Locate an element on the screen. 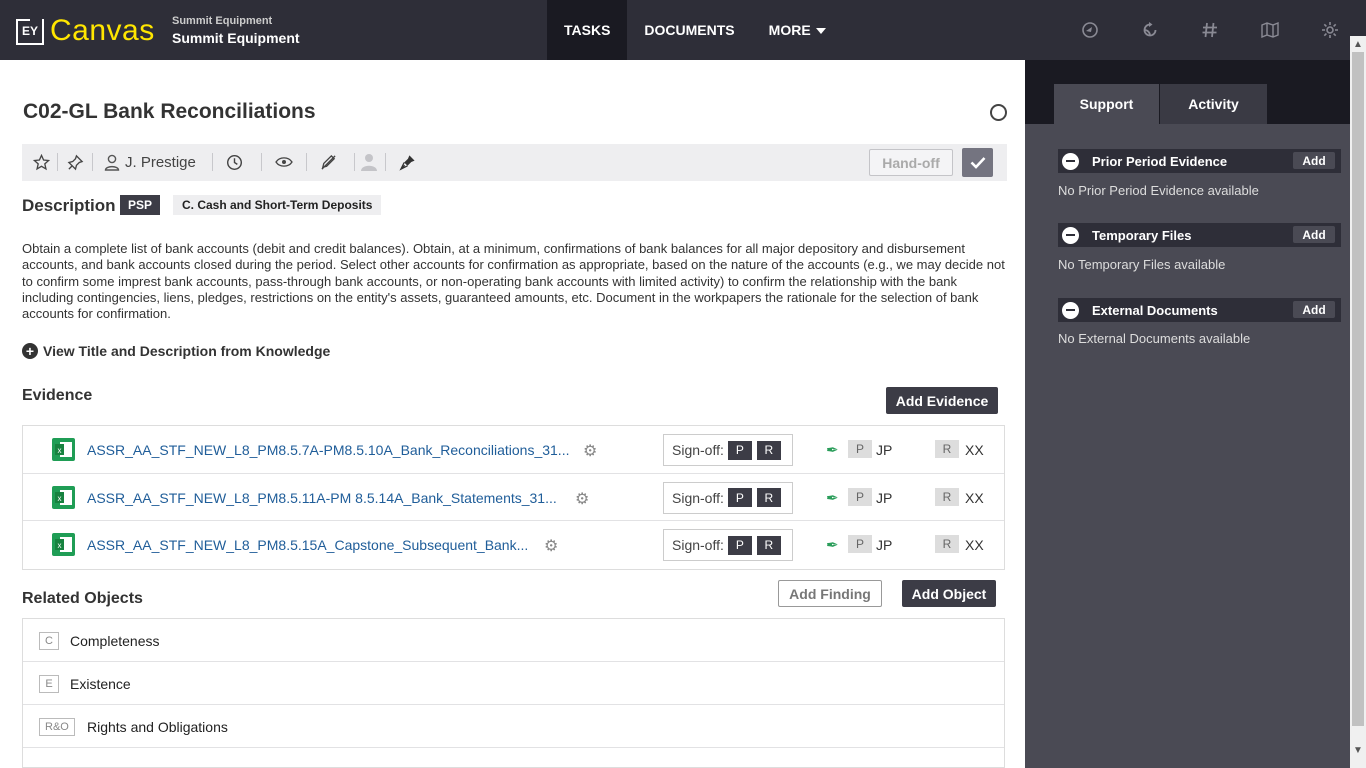  add-temporary-file-button: Add is located at coordinates (1314, 234).